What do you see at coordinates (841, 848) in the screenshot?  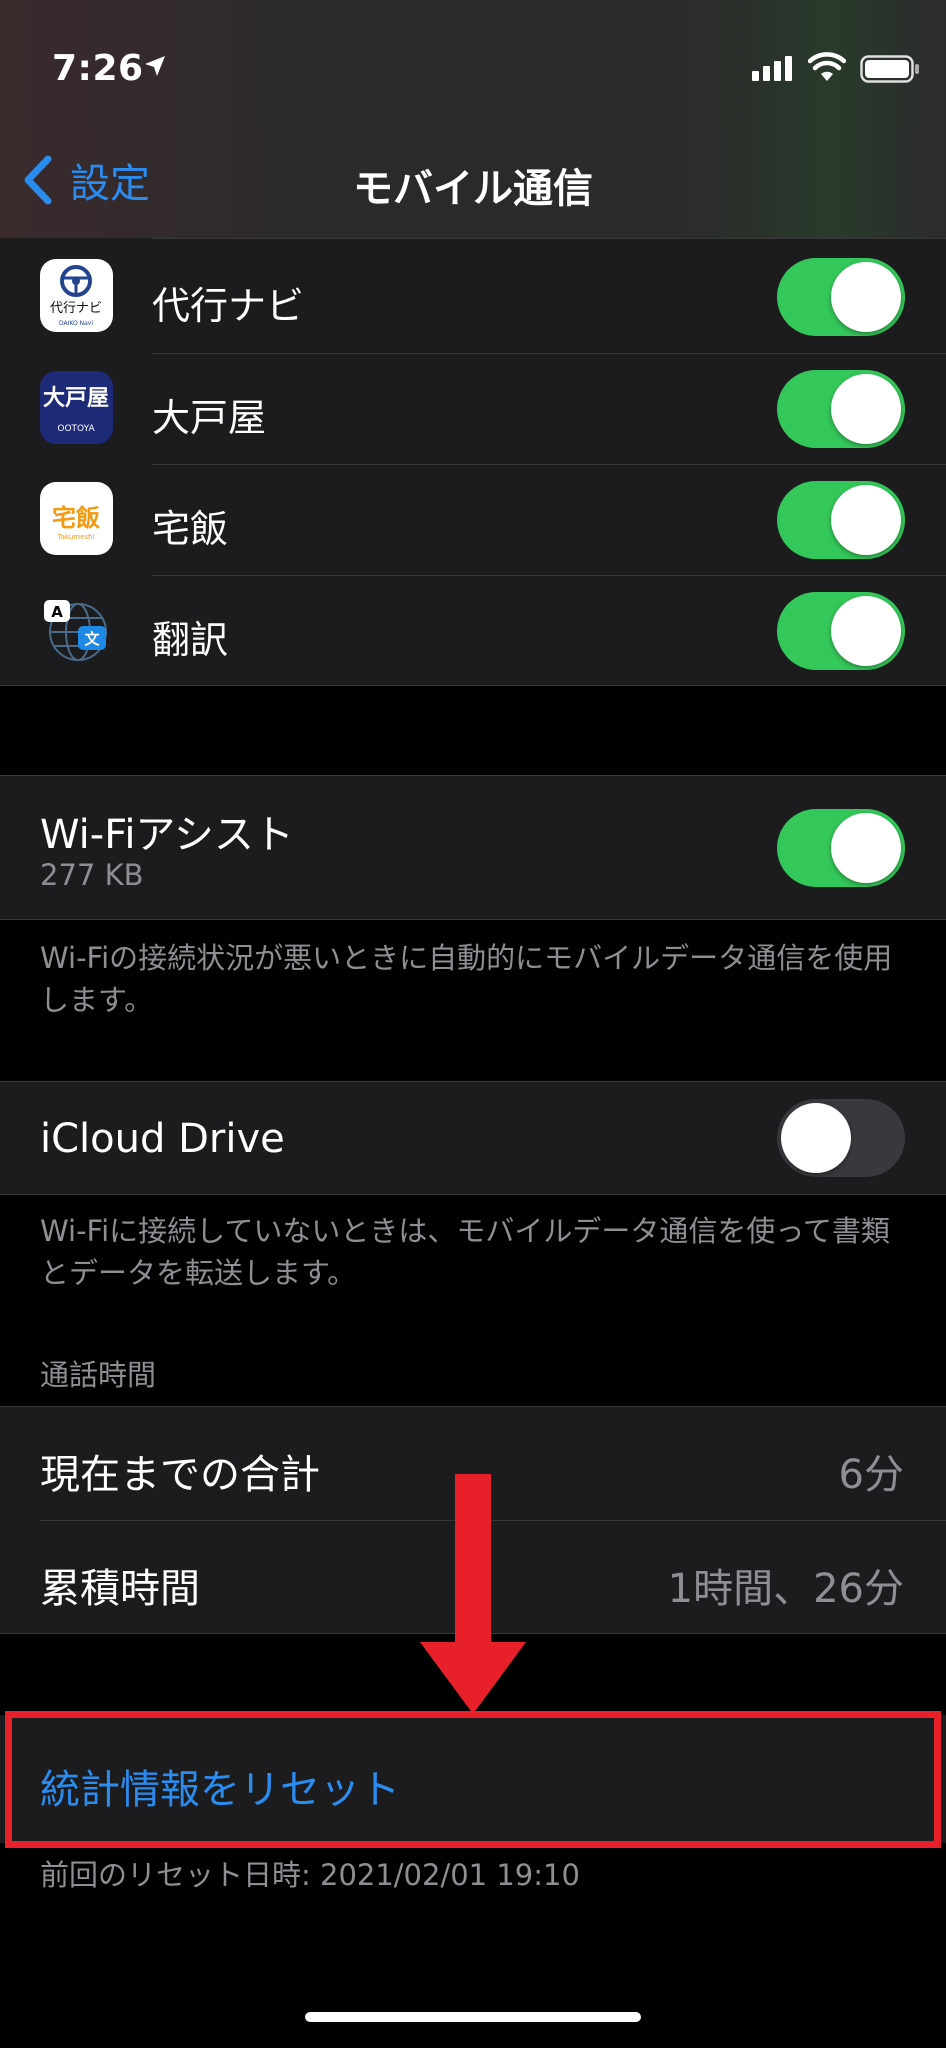 I see `wifi-assist-toggle` at bounding box center [841, 848].